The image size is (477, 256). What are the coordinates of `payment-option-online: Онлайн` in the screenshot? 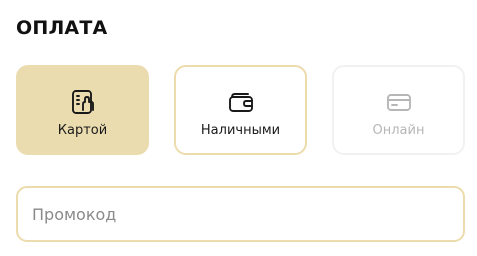 It's located at (398, 110).